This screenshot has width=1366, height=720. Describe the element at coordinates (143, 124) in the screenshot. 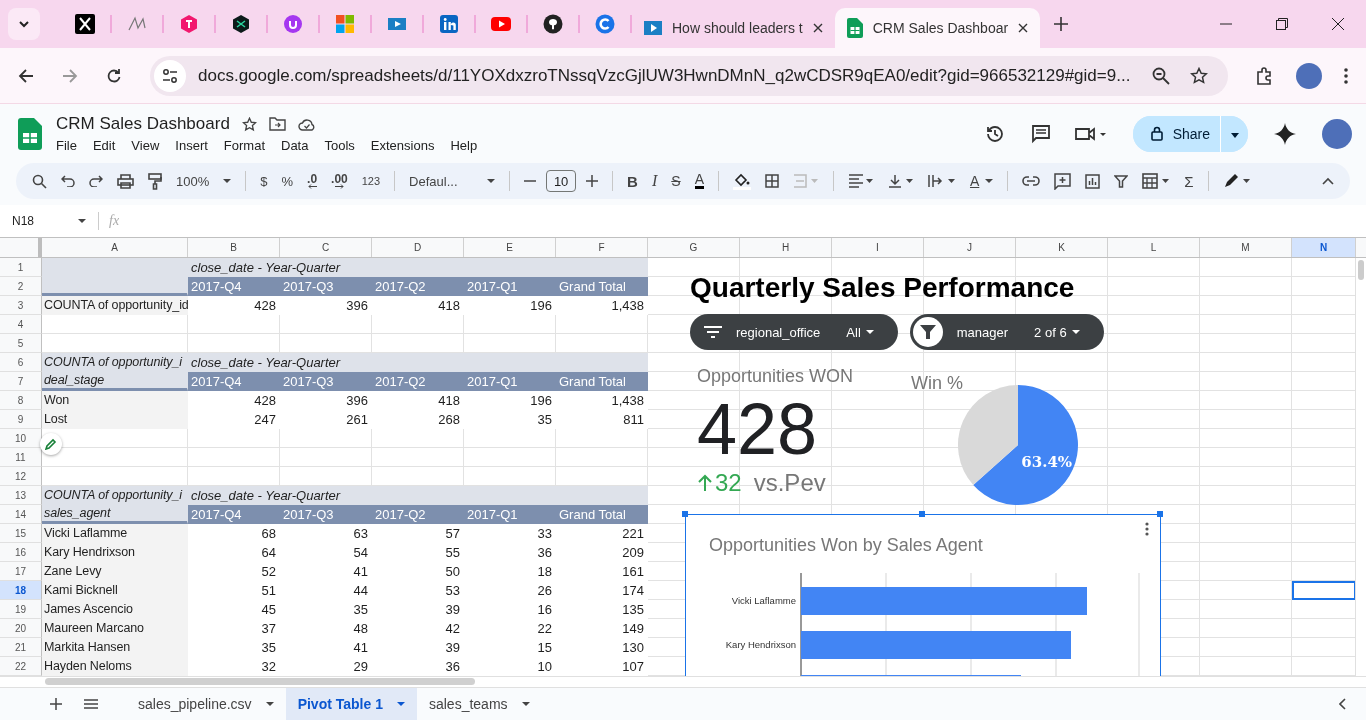

I see `document-title: CRM Sales Dashboard` at that location.